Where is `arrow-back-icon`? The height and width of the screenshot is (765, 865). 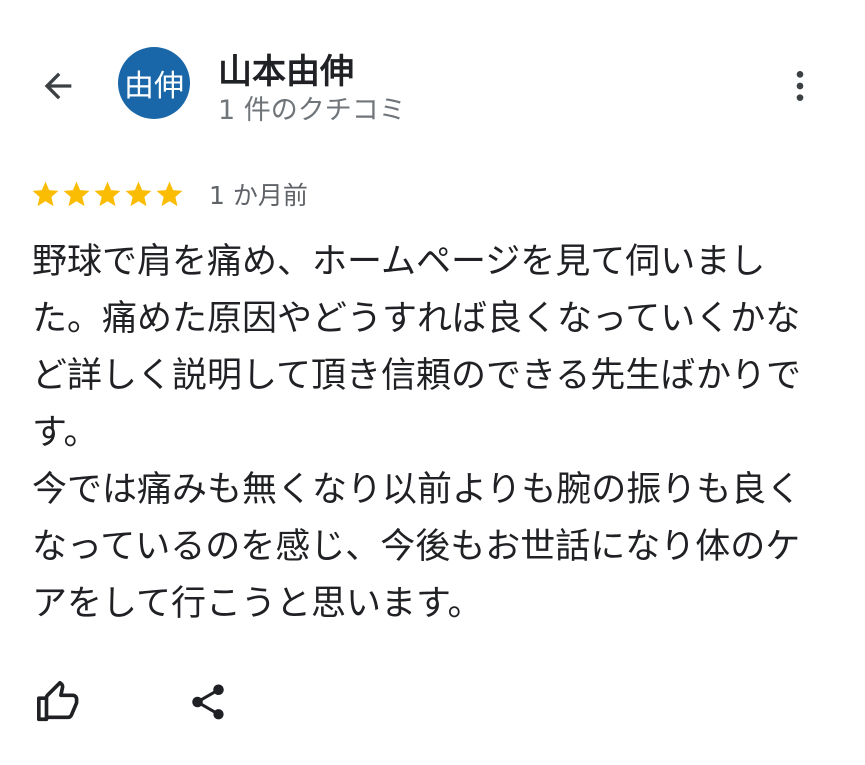
arrow-back-icon is located at coordinates (58, 86).